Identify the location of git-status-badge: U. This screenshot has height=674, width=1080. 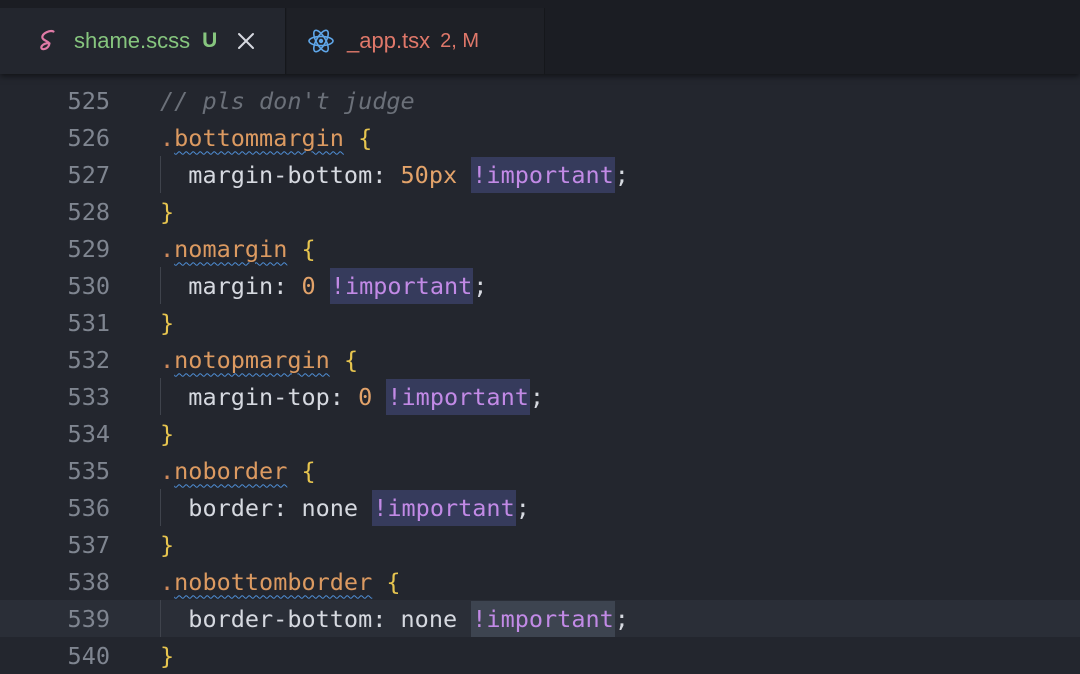
(210, 40).